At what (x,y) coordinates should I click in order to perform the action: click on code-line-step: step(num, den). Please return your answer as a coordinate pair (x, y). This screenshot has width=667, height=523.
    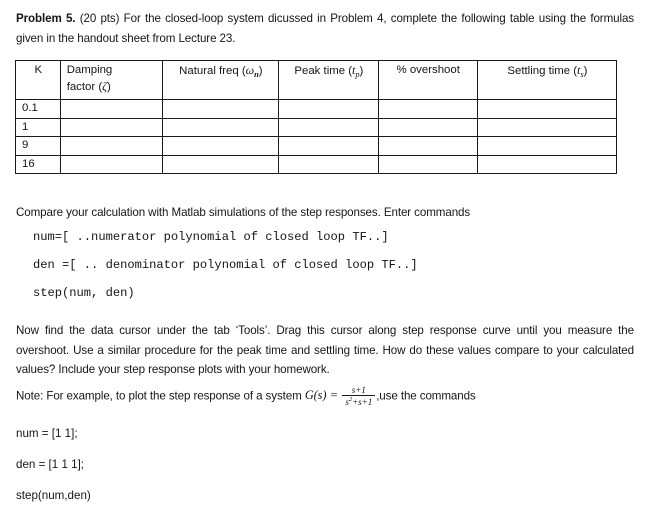
    Looking at the image, I should click on (84, 293).